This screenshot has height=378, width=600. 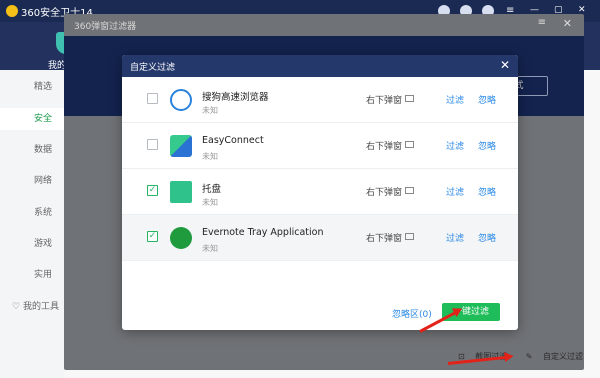 I want to click on app-name: 托盘, so click(x=212, y=189).